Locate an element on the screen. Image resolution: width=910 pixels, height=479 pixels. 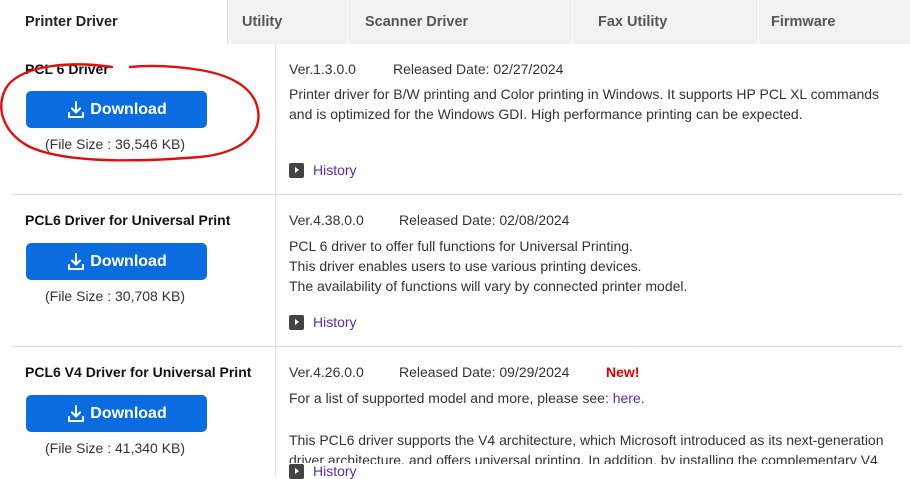
driver-name: PCL6 Driver for Universal Print is located at coordinates (128, 220).